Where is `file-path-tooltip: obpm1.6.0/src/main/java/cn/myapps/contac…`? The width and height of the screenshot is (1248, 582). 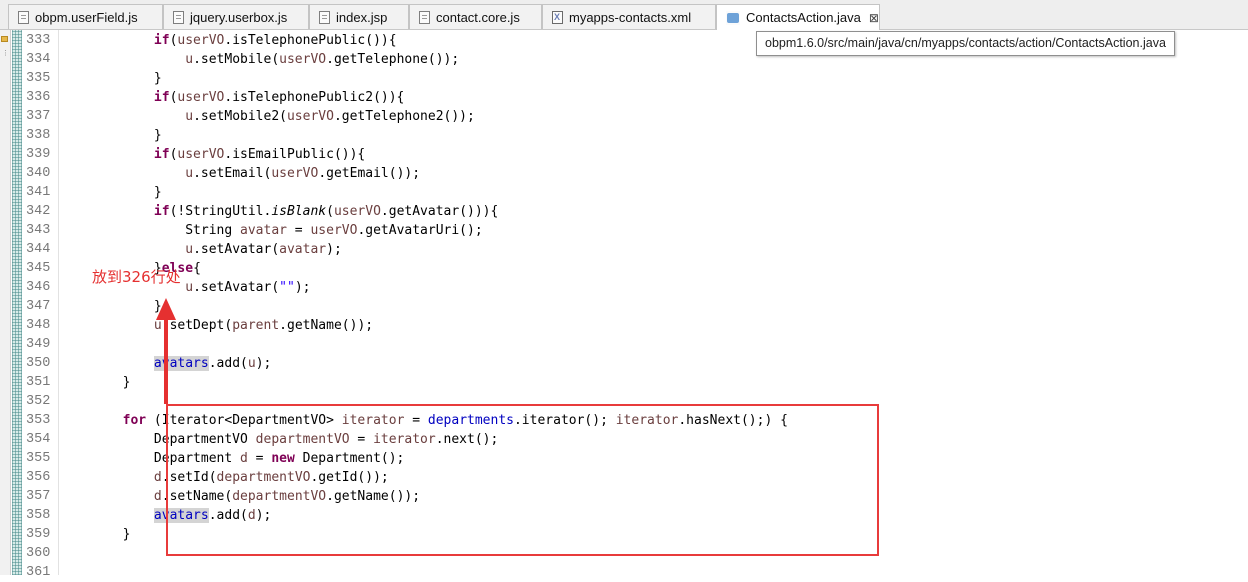 file-path-tooltip: obpm1.6.0/src/main/java/cn/myapps/contac… is located at coordinates (965, 43).